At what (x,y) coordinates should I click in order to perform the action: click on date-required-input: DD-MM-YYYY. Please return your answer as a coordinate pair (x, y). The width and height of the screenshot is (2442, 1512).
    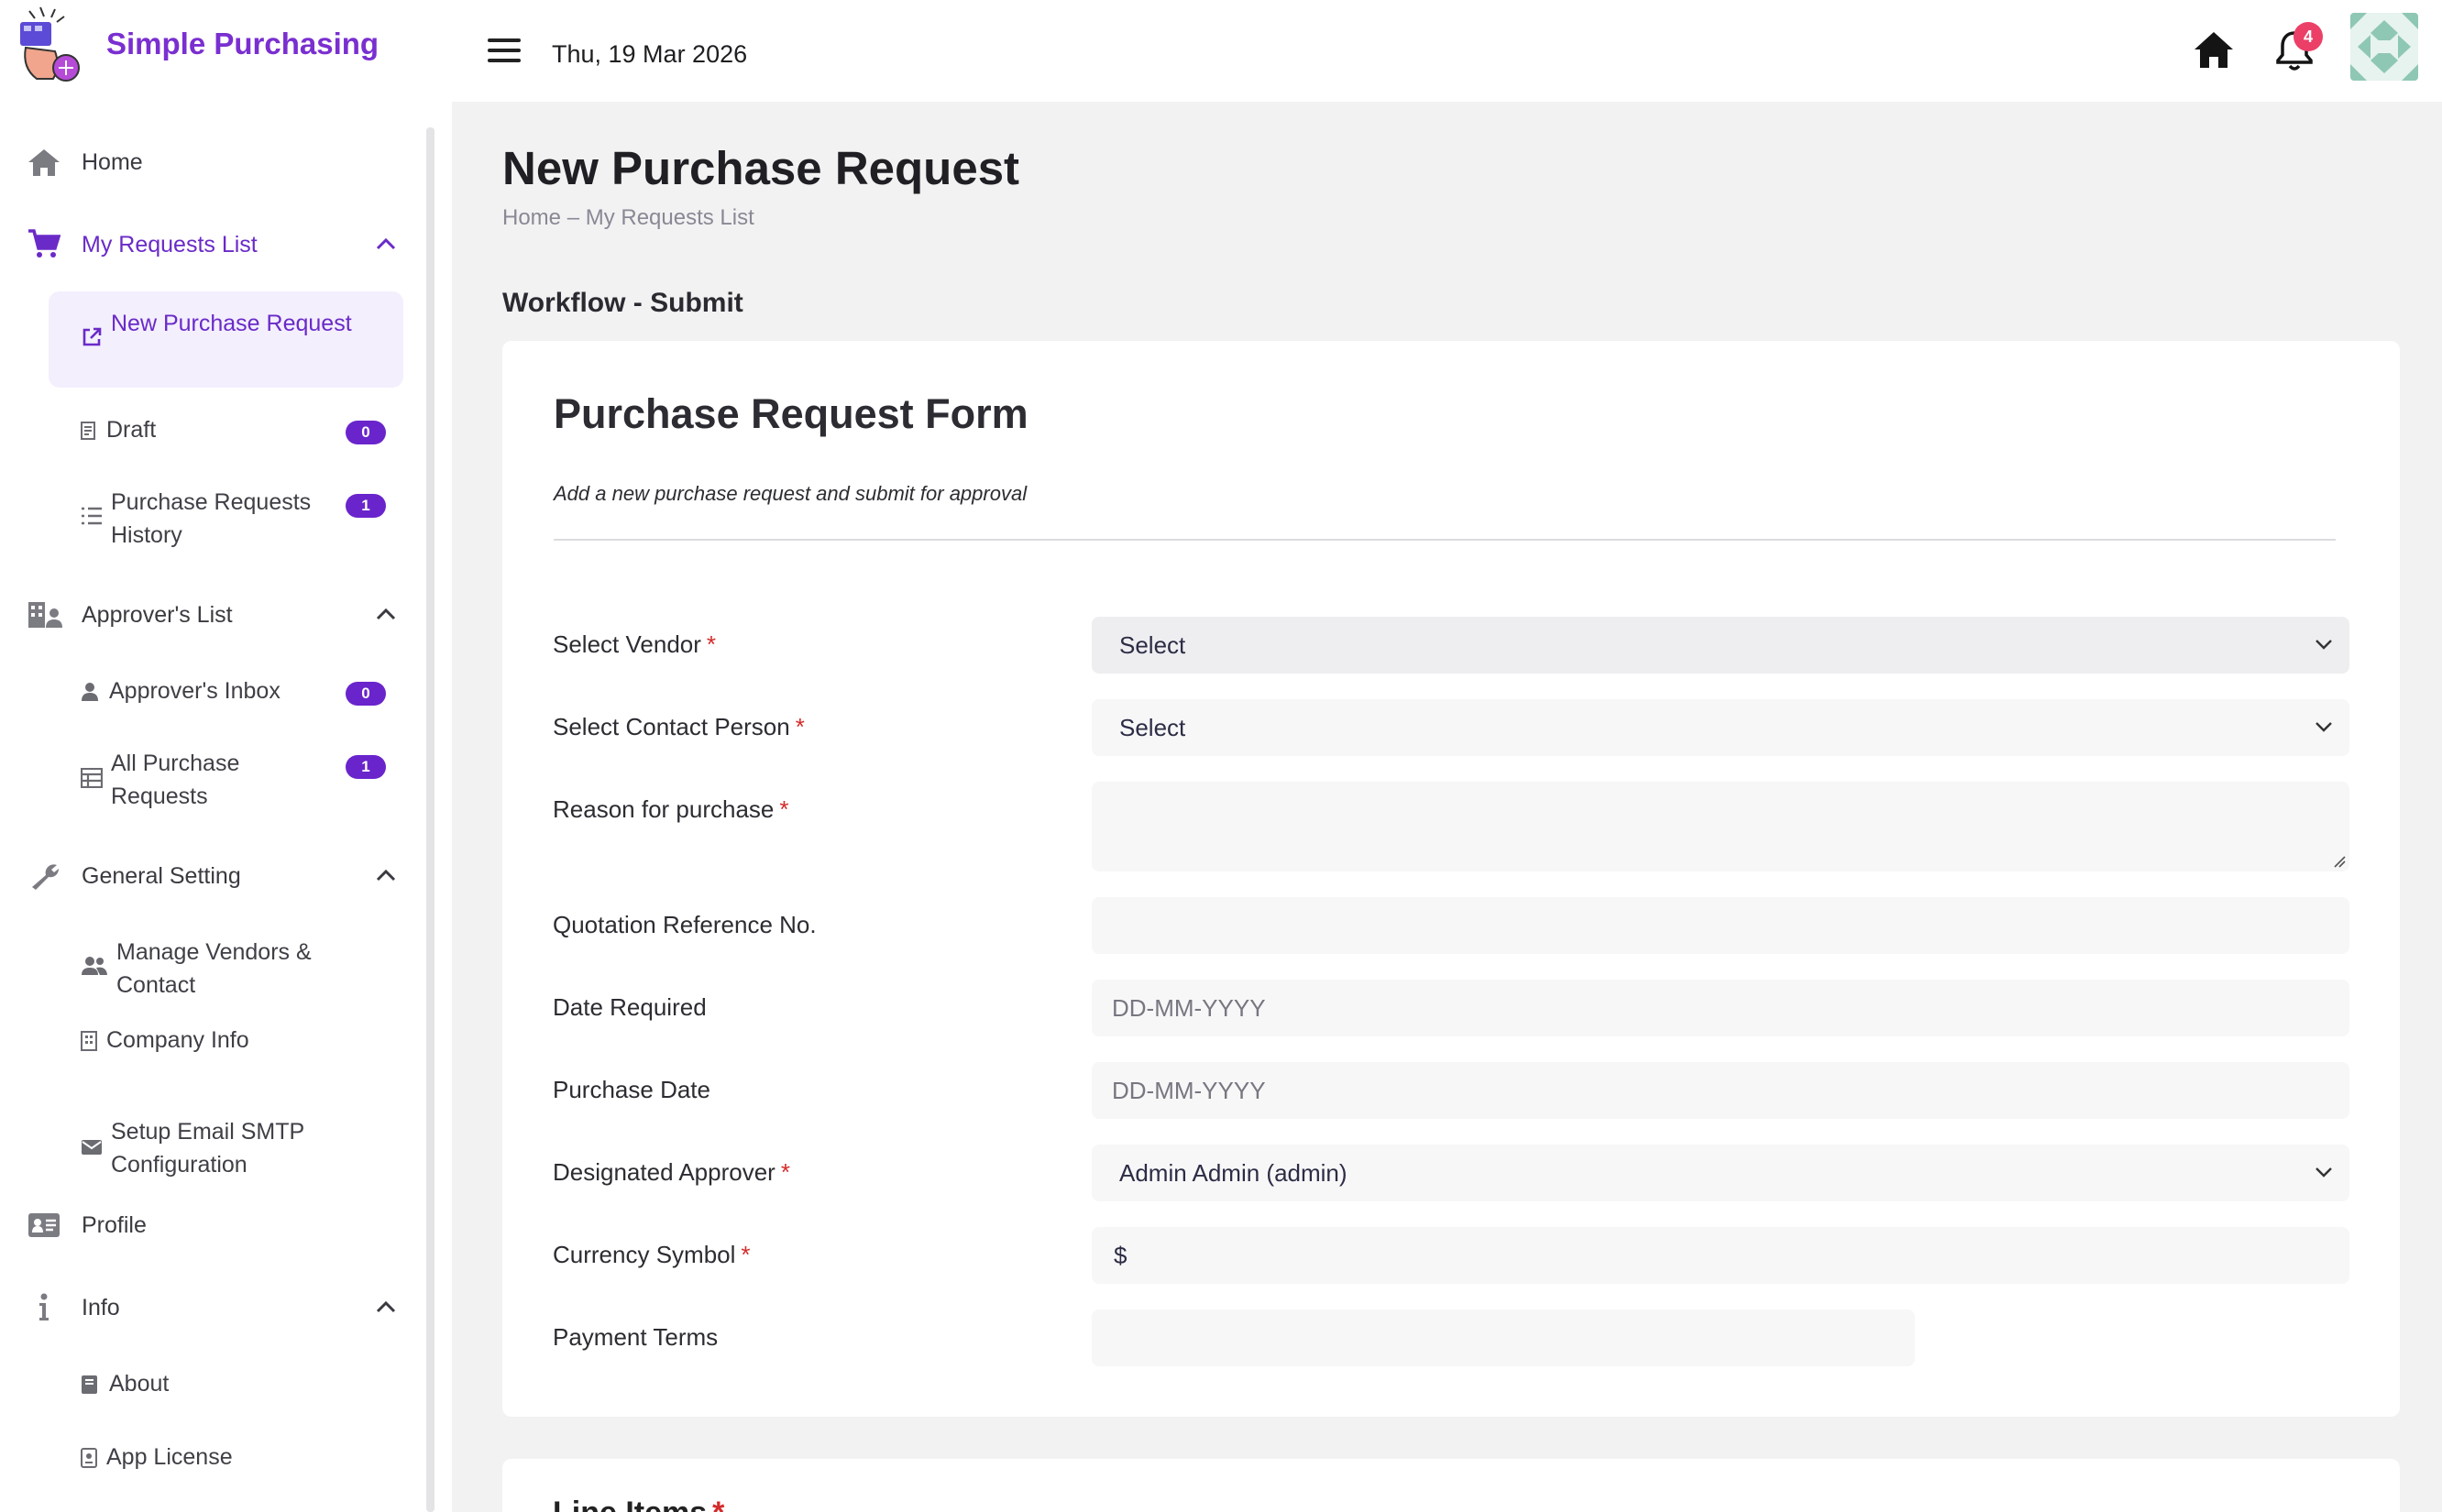
    Looking at the image, I should click on (1720, 1008).